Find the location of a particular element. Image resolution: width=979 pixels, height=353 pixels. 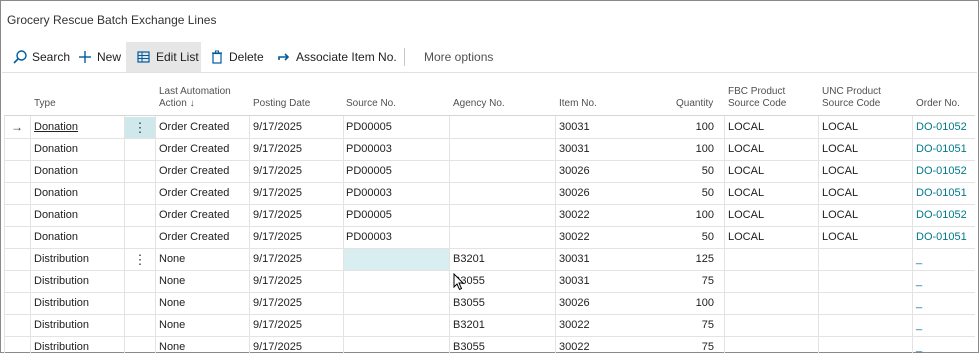

edit-list-label: Edit List is located at coordinates (177, 57).